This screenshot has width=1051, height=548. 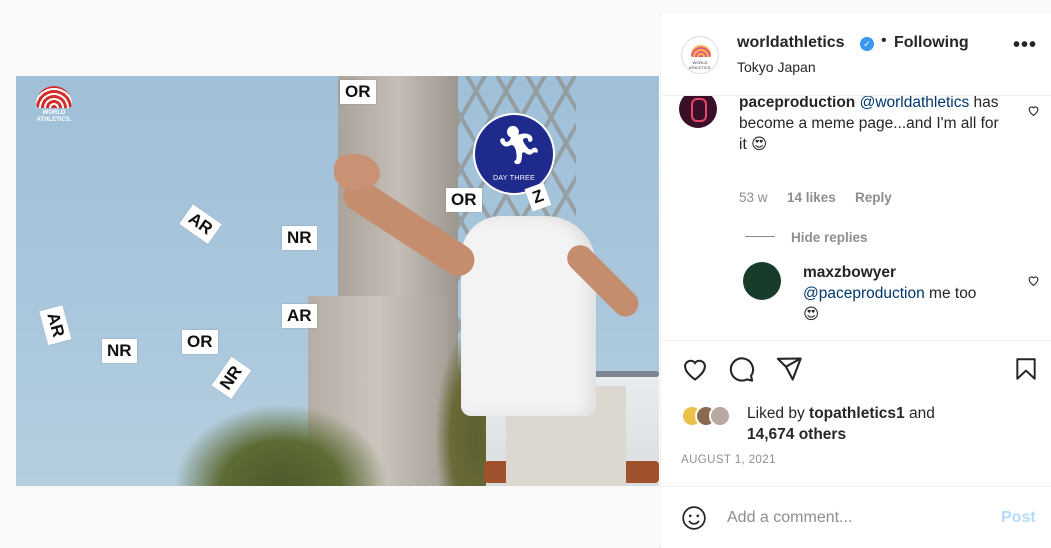 I want to click on like-heart-icon, so click(x=695, y=371).